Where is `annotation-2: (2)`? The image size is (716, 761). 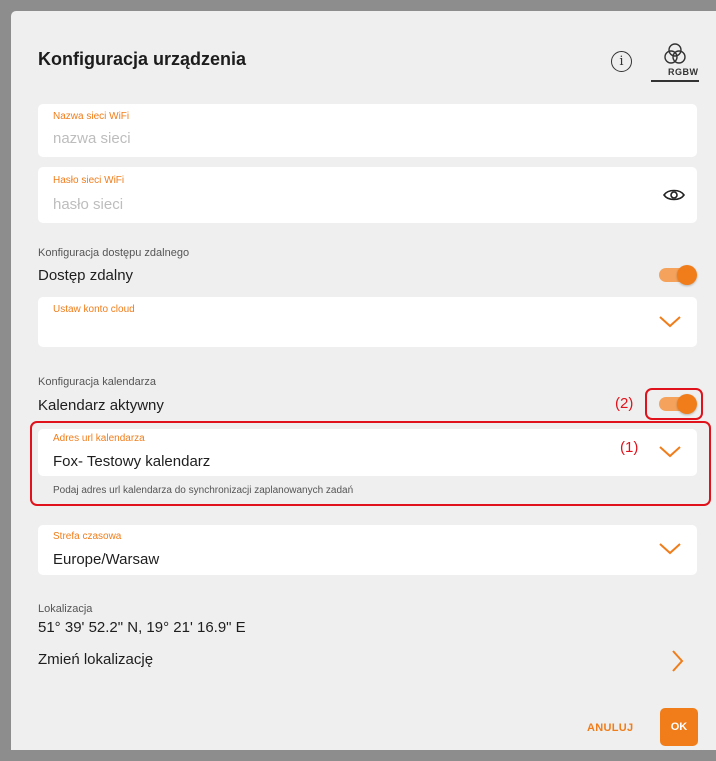 annotation-2: (2) is located at coordinates (624, 403).